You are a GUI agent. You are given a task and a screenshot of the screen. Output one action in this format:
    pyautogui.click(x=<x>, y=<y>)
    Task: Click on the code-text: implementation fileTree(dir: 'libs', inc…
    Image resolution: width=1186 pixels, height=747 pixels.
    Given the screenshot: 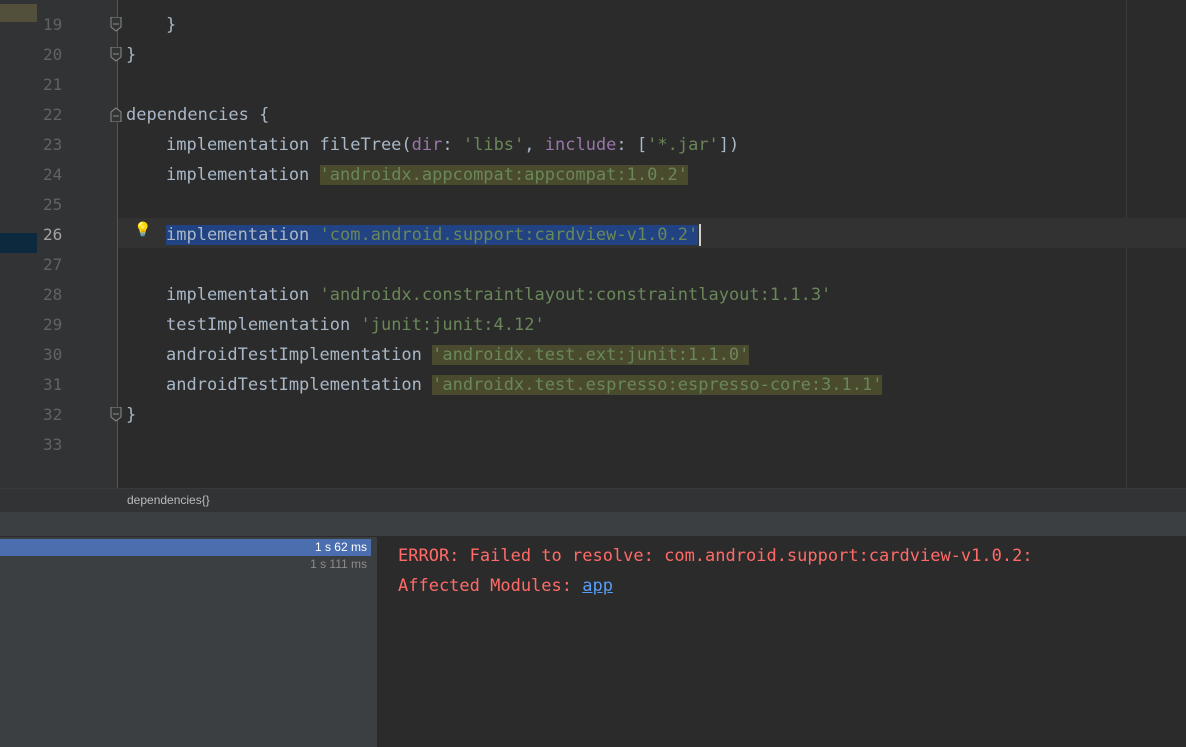 What is the action you would take?
    pyautogui.click(x=453, y=145)
    